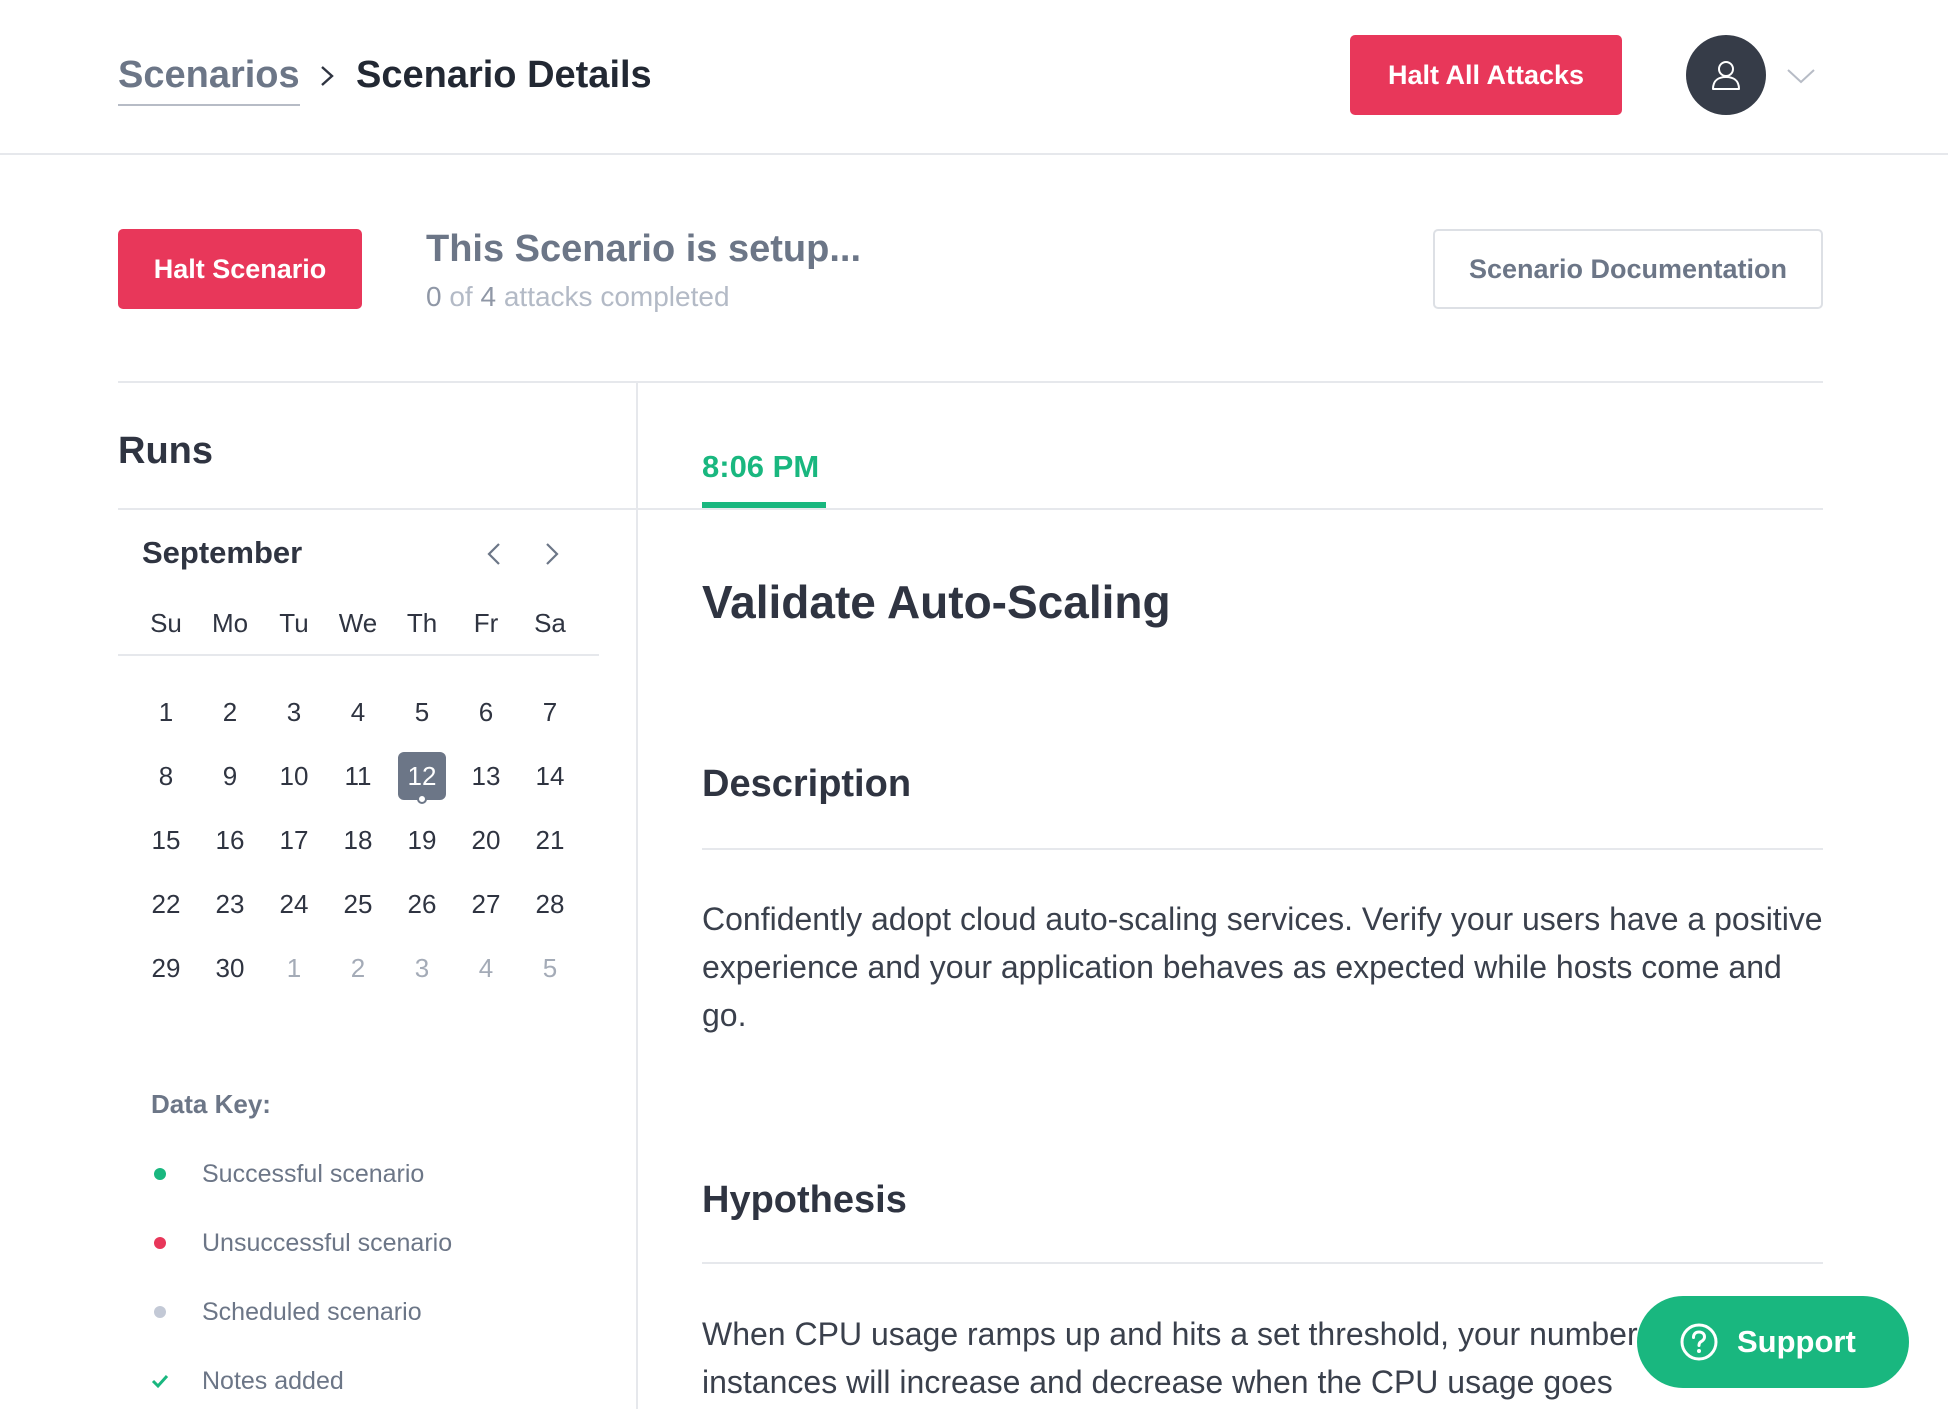 This screenshot has width=1948, height=1409. I want to click on calendar-day: 21, so click(550, 840).